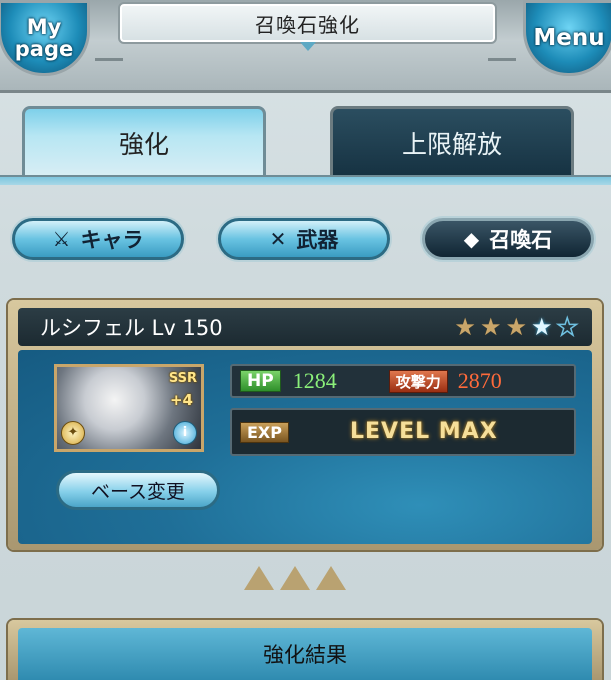 This screenshot has width=611, height=680. I want to click on summon-crystal-icon: ◆, so click(471, 239).